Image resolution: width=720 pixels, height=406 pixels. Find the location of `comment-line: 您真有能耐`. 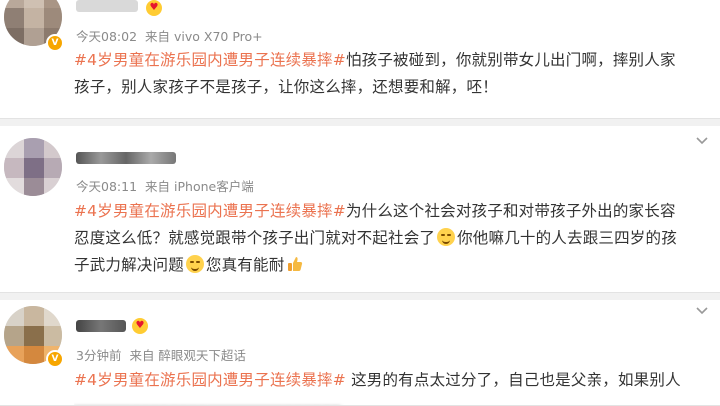

comment-line: 您真有能耐 is located at coordinates (245, 265).